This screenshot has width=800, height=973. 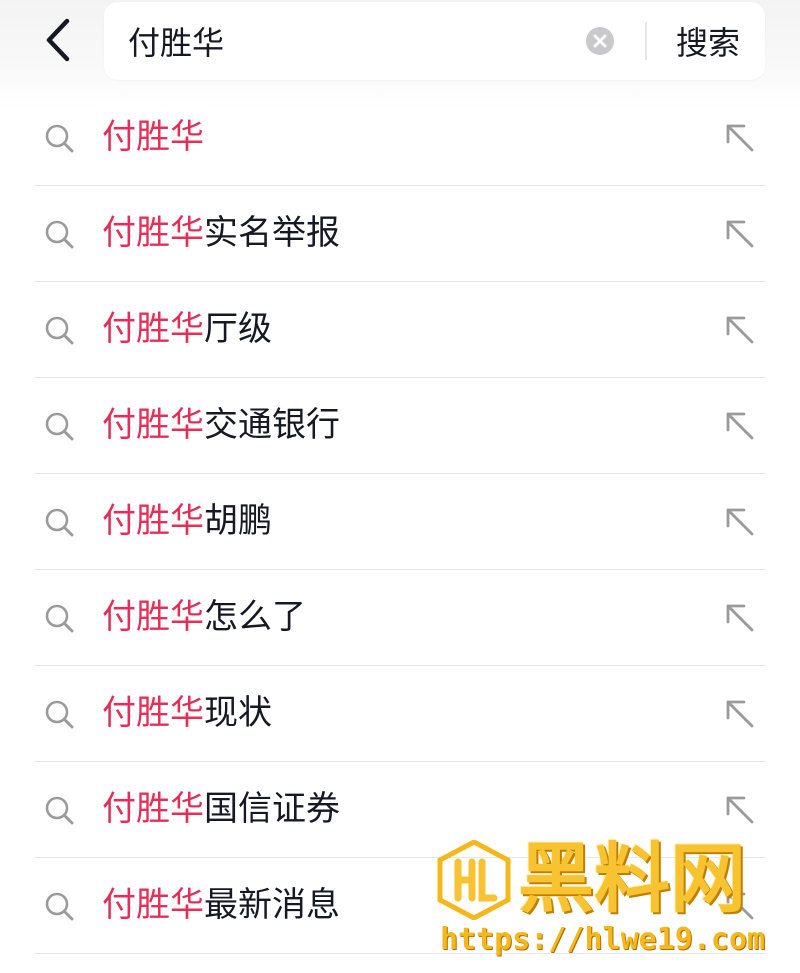 What do you see at coordinates (348, 41) in the screenshot?
I see `search-input` at bounding box center [348, 41].